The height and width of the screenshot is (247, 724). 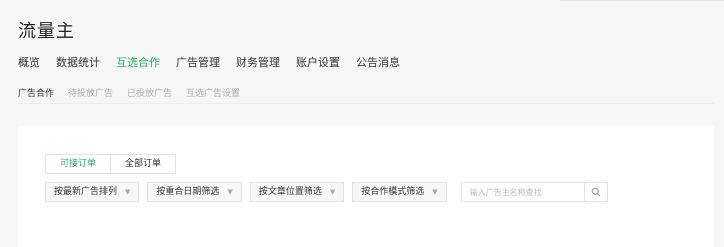 I want to click on subnav-item-delivered-ads: 已投放广告, so click(x=149, y=92).